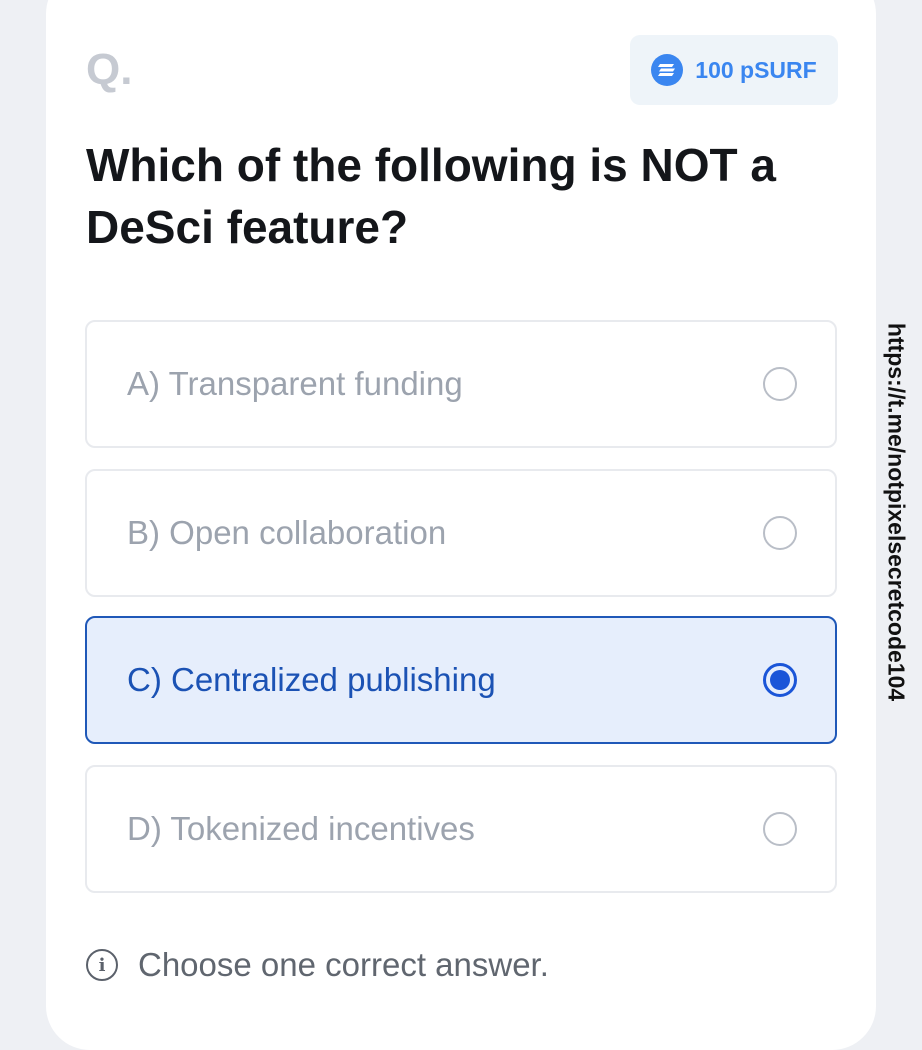  Describe the element at coordinates (461, 533) in the screenshot. I see `option-b: B) Open collaboration` at that location.